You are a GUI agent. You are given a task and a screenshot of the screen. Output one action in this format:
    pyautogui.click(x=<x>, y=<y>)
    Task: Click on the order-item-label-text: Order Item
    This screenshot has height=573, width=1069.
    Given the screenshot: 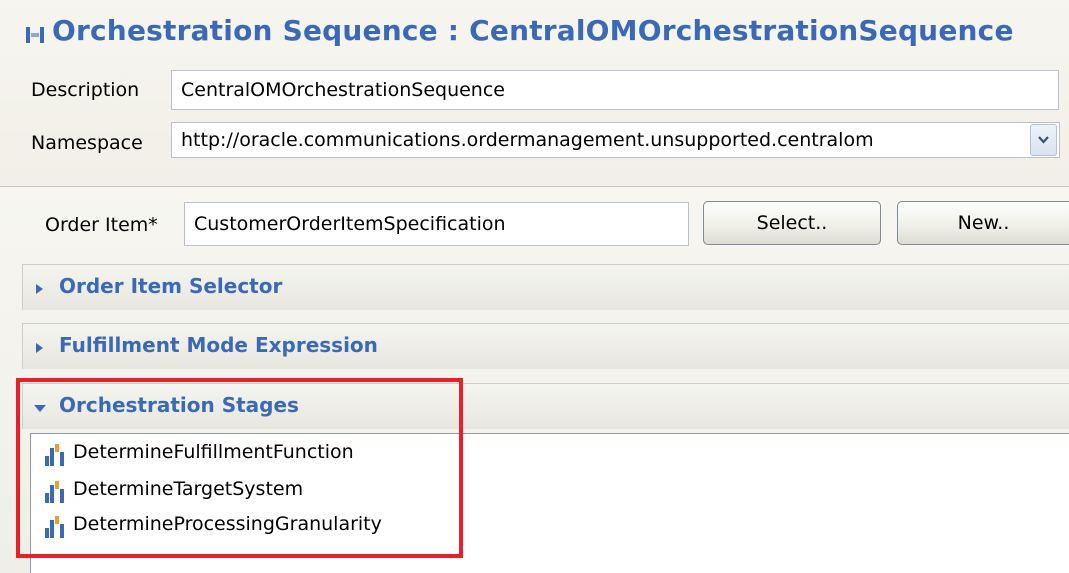 What is the action you would take?
    pyautogui.click(x=97, y=225)
    